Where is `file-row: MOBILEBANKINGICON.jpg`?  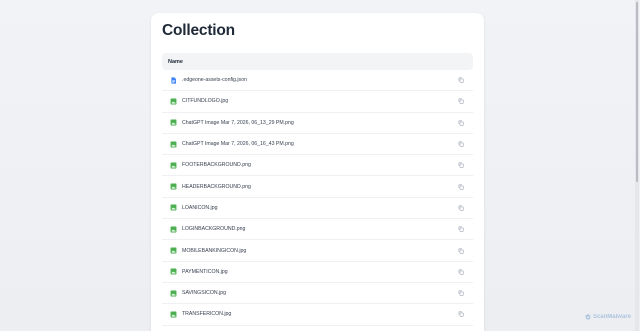
file-row: MOBILEBANKINGICON.jpg is located at coordinates (317, 251).